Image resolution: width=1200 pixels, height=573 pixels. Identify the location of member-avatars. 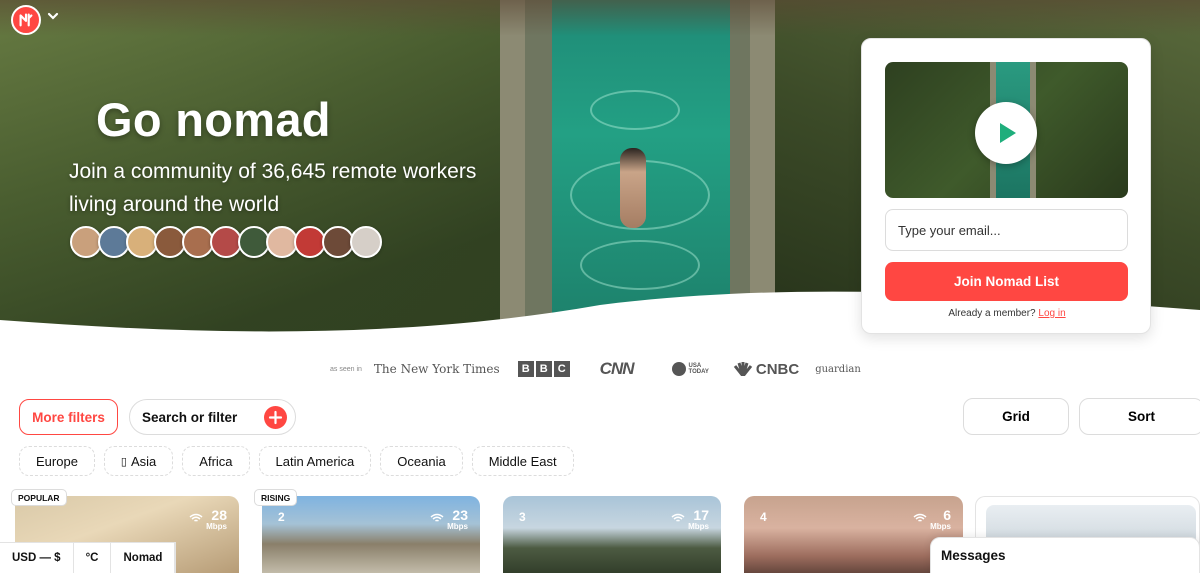
(226, 242).